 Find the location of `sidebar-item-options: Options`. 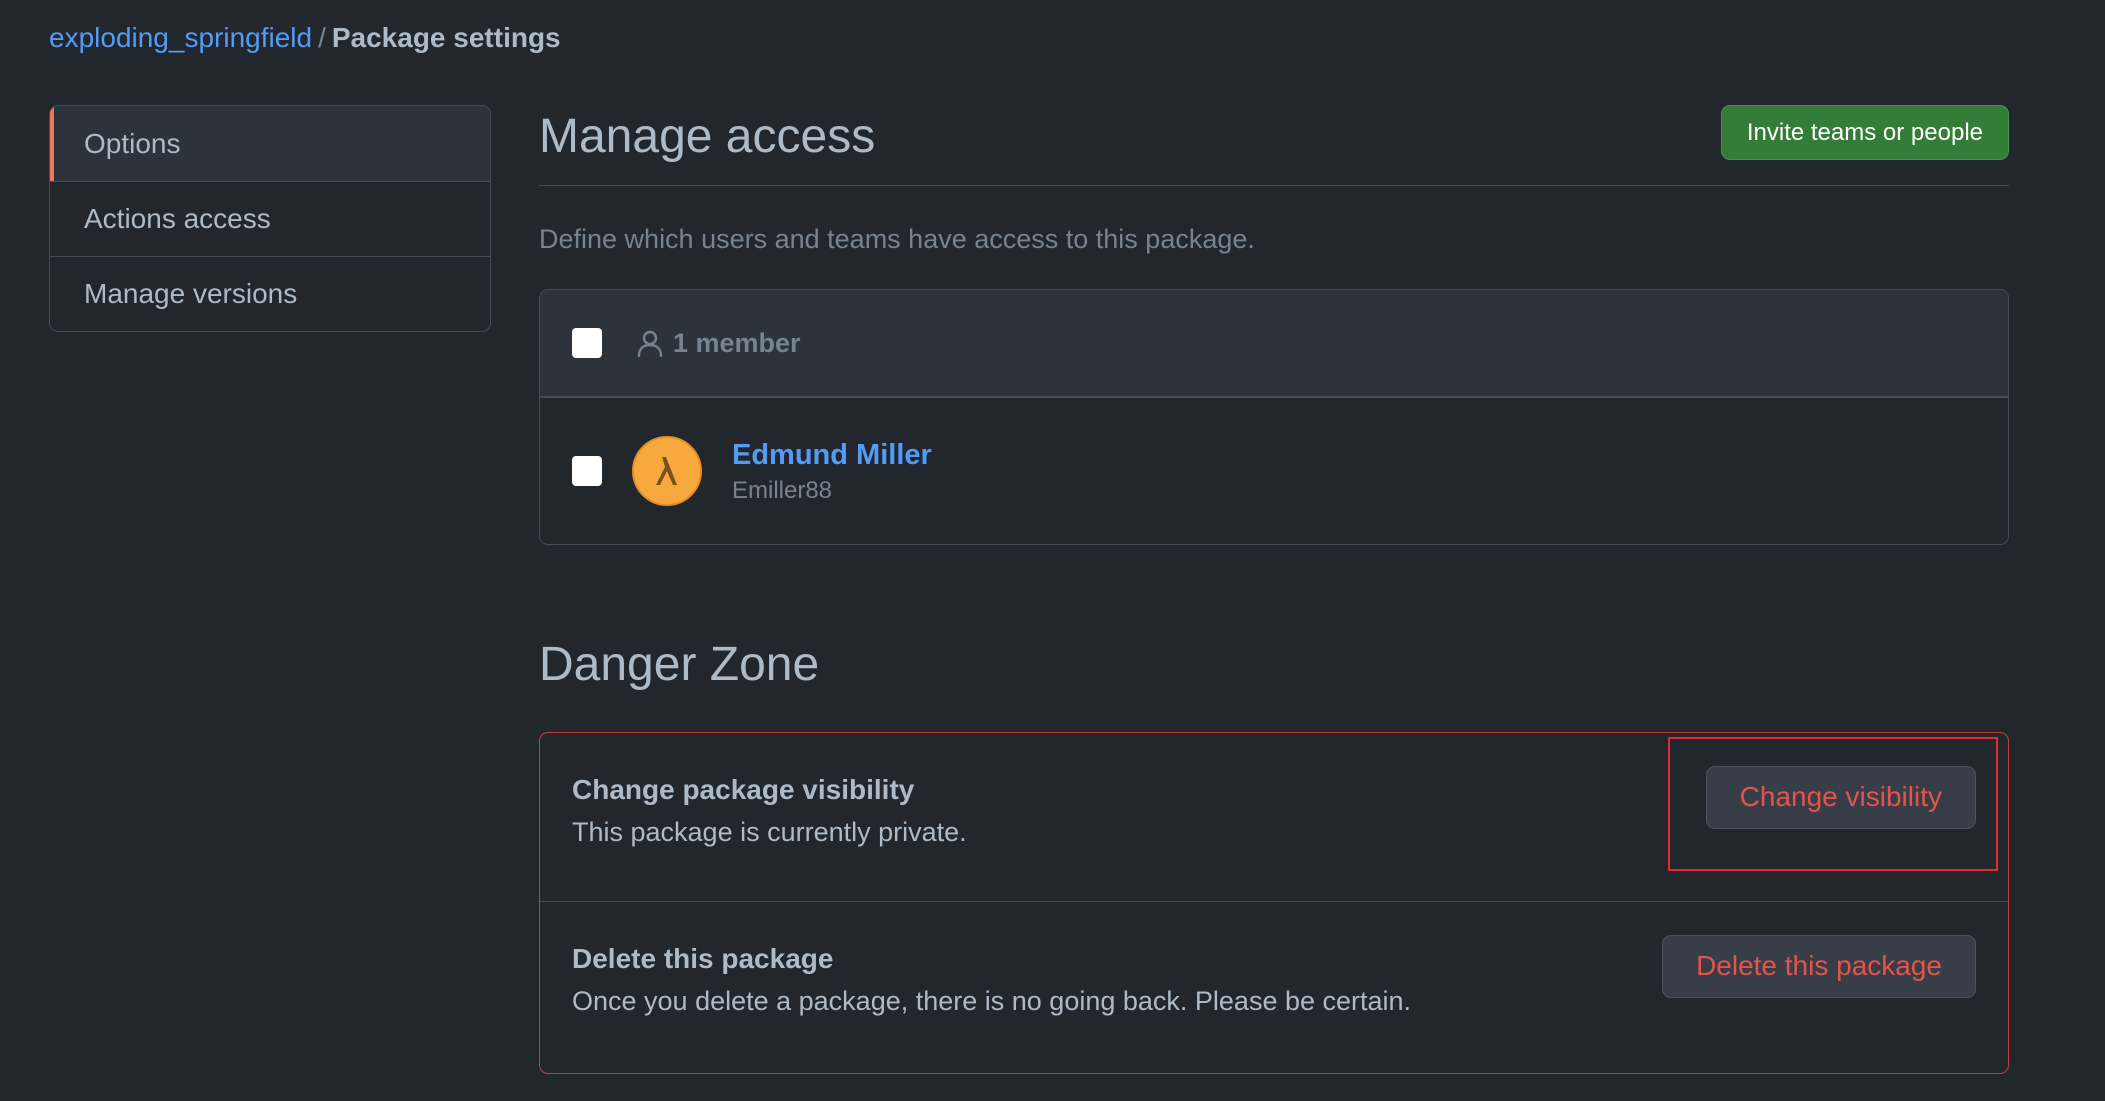

sidebar-item-options: Options is located at coordinates (270, 143).